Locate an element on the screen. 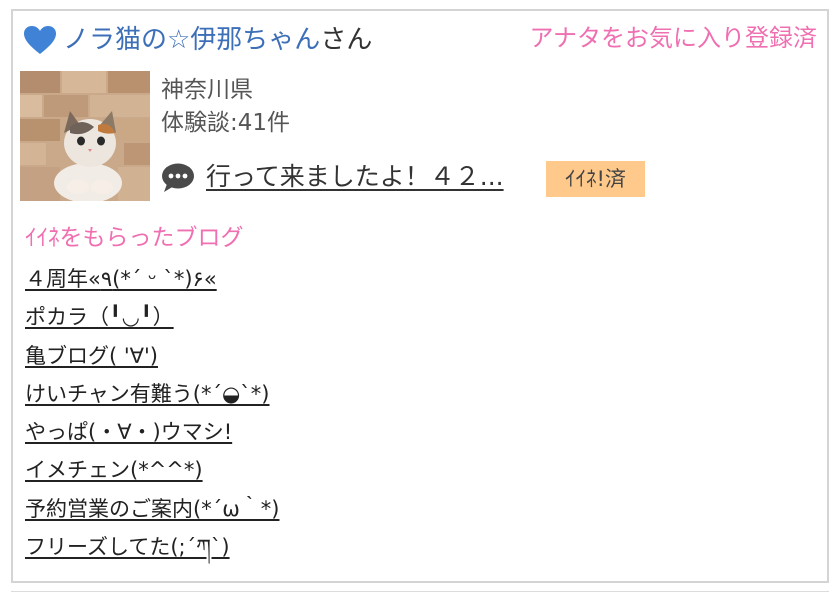 The image size is (840, 596). iine-badge: ｲｲﾈ!済 is located at coordinates (595, 179).